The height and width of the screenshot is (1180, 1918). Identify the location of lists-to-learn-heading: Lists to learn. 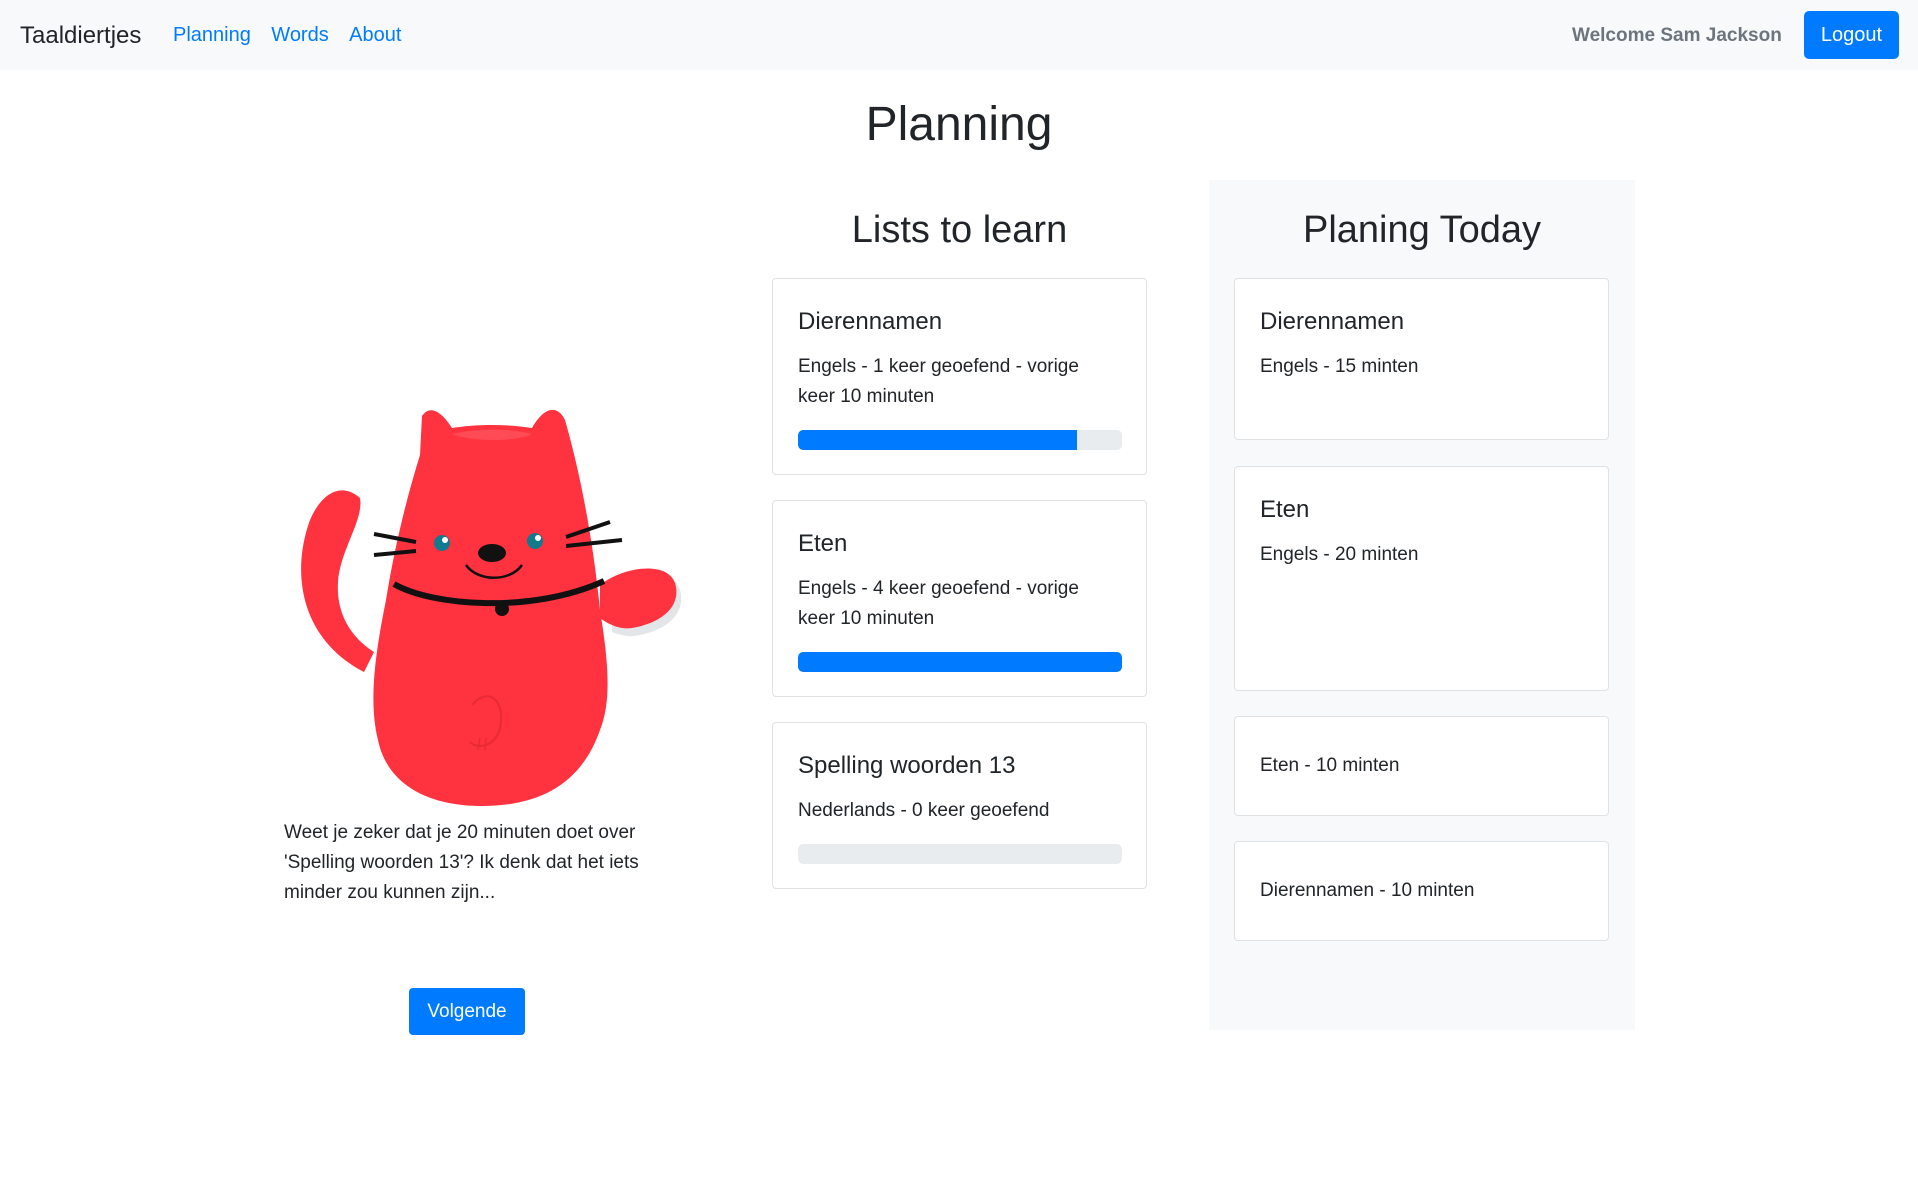
(959, 230).